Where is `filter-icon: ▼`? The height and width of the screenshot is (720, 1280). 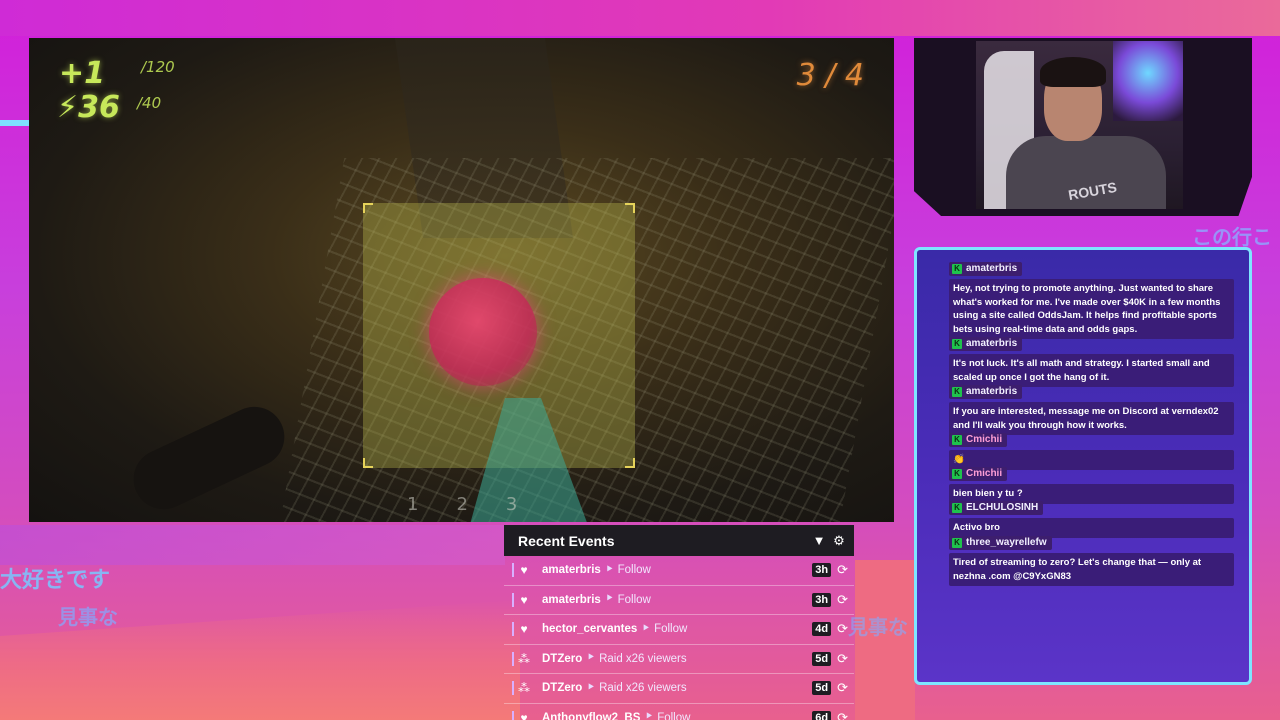 filter-icon: ▼ is located at coordinates (819, 540).